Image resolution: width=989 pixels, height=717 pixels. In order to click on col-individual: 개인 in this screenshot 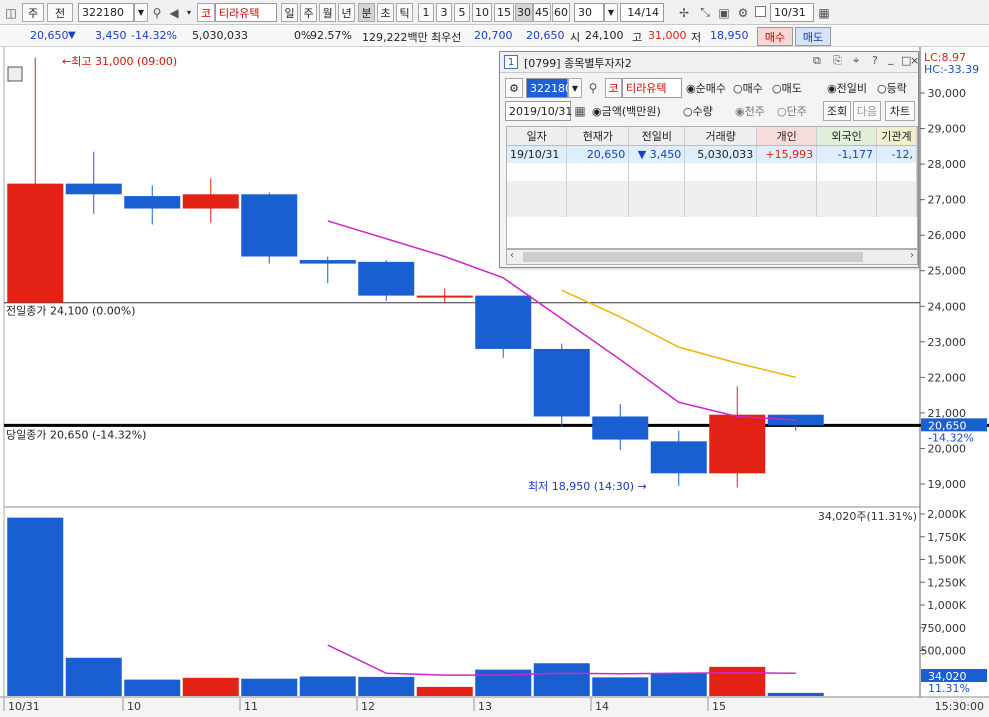, I will do `click(787, 136)`.